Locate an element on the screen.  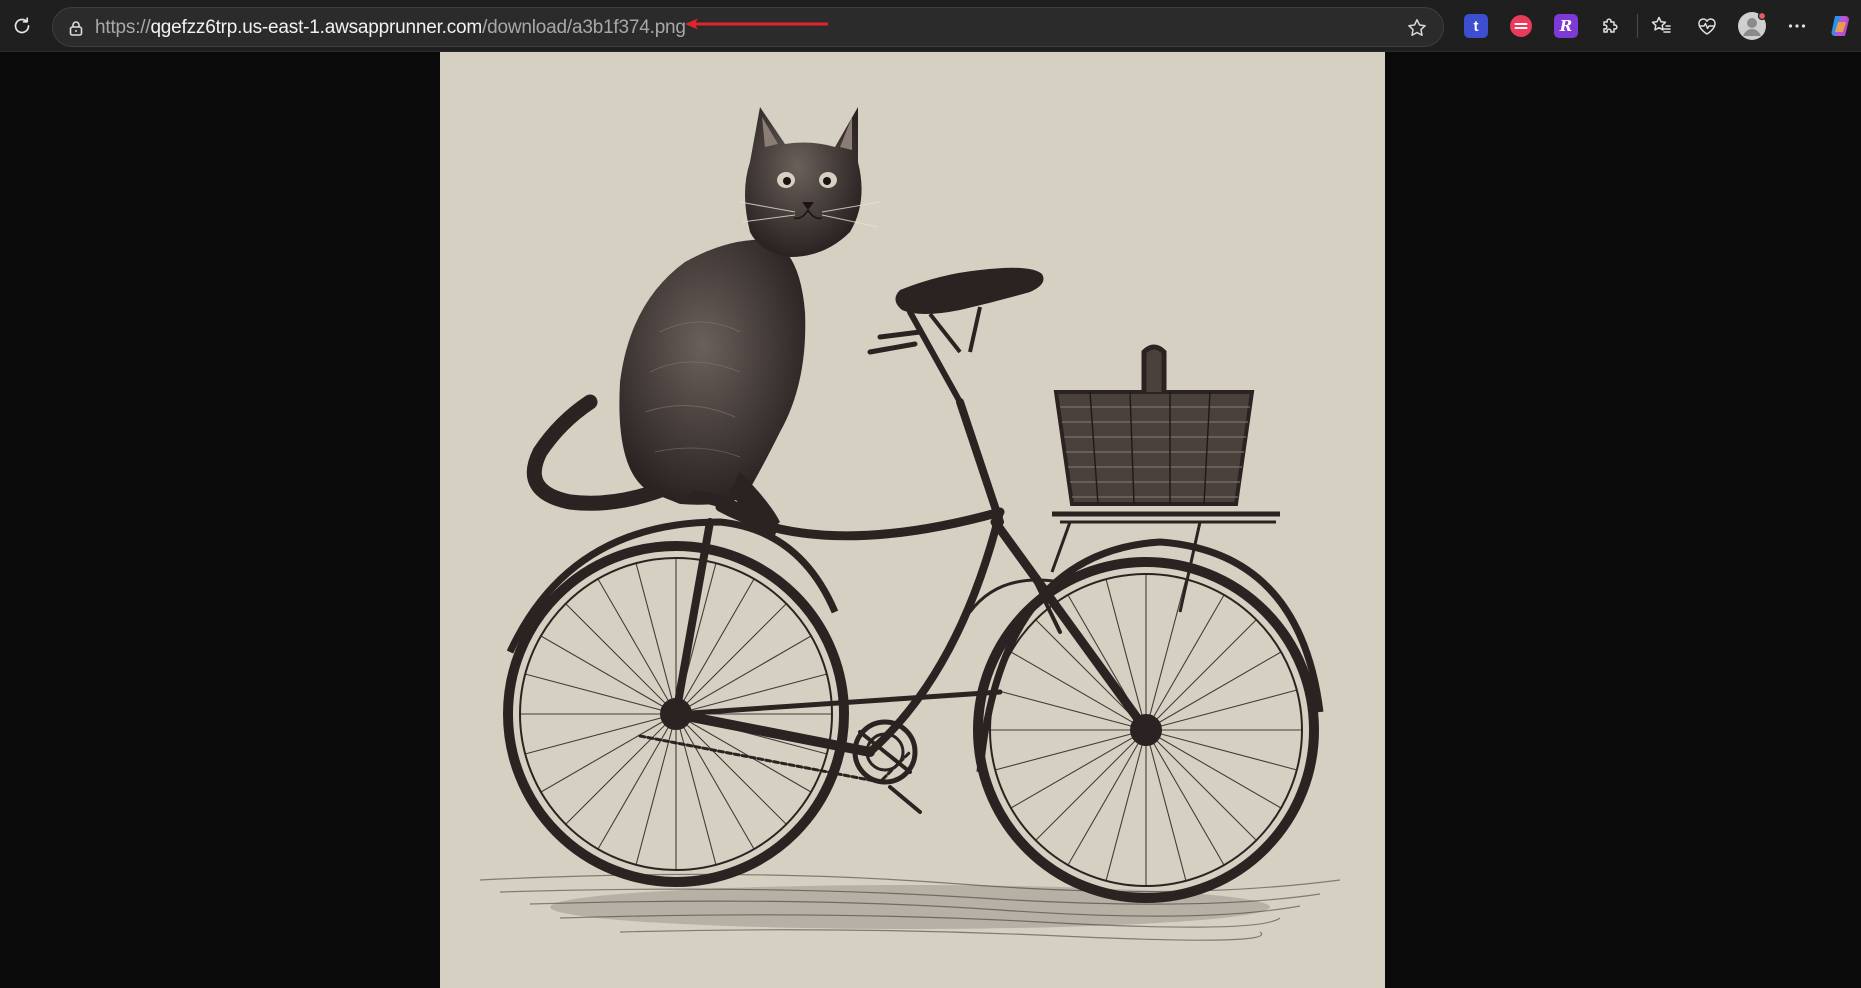
front-wheel is located at coordinates (1148, 720).